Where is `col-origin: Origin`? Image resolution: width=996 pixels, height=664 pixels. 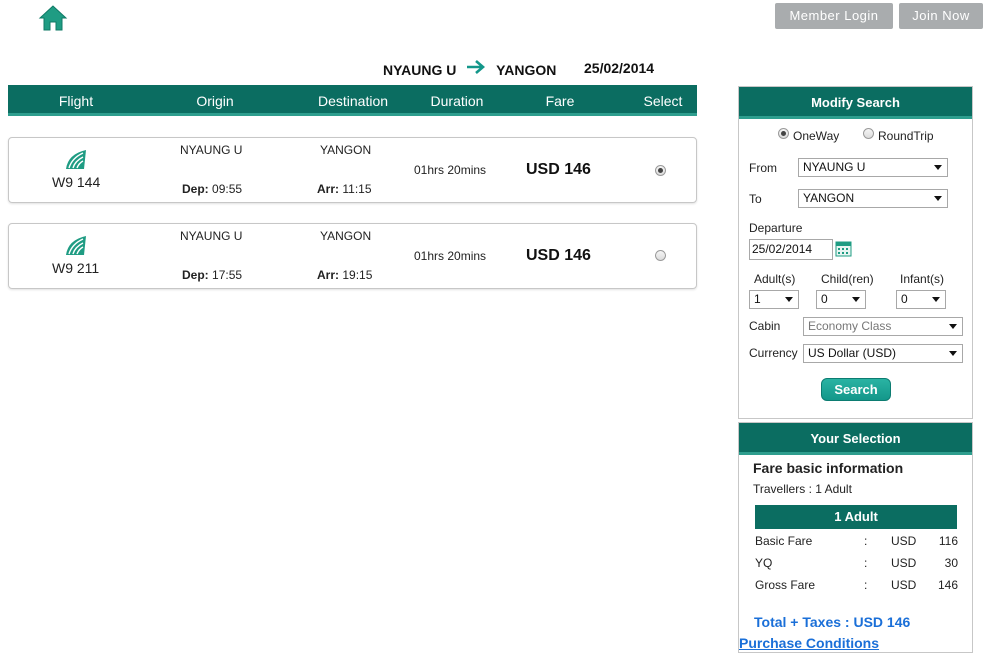 col-origin: Origin is located at coordinates (215, 101).